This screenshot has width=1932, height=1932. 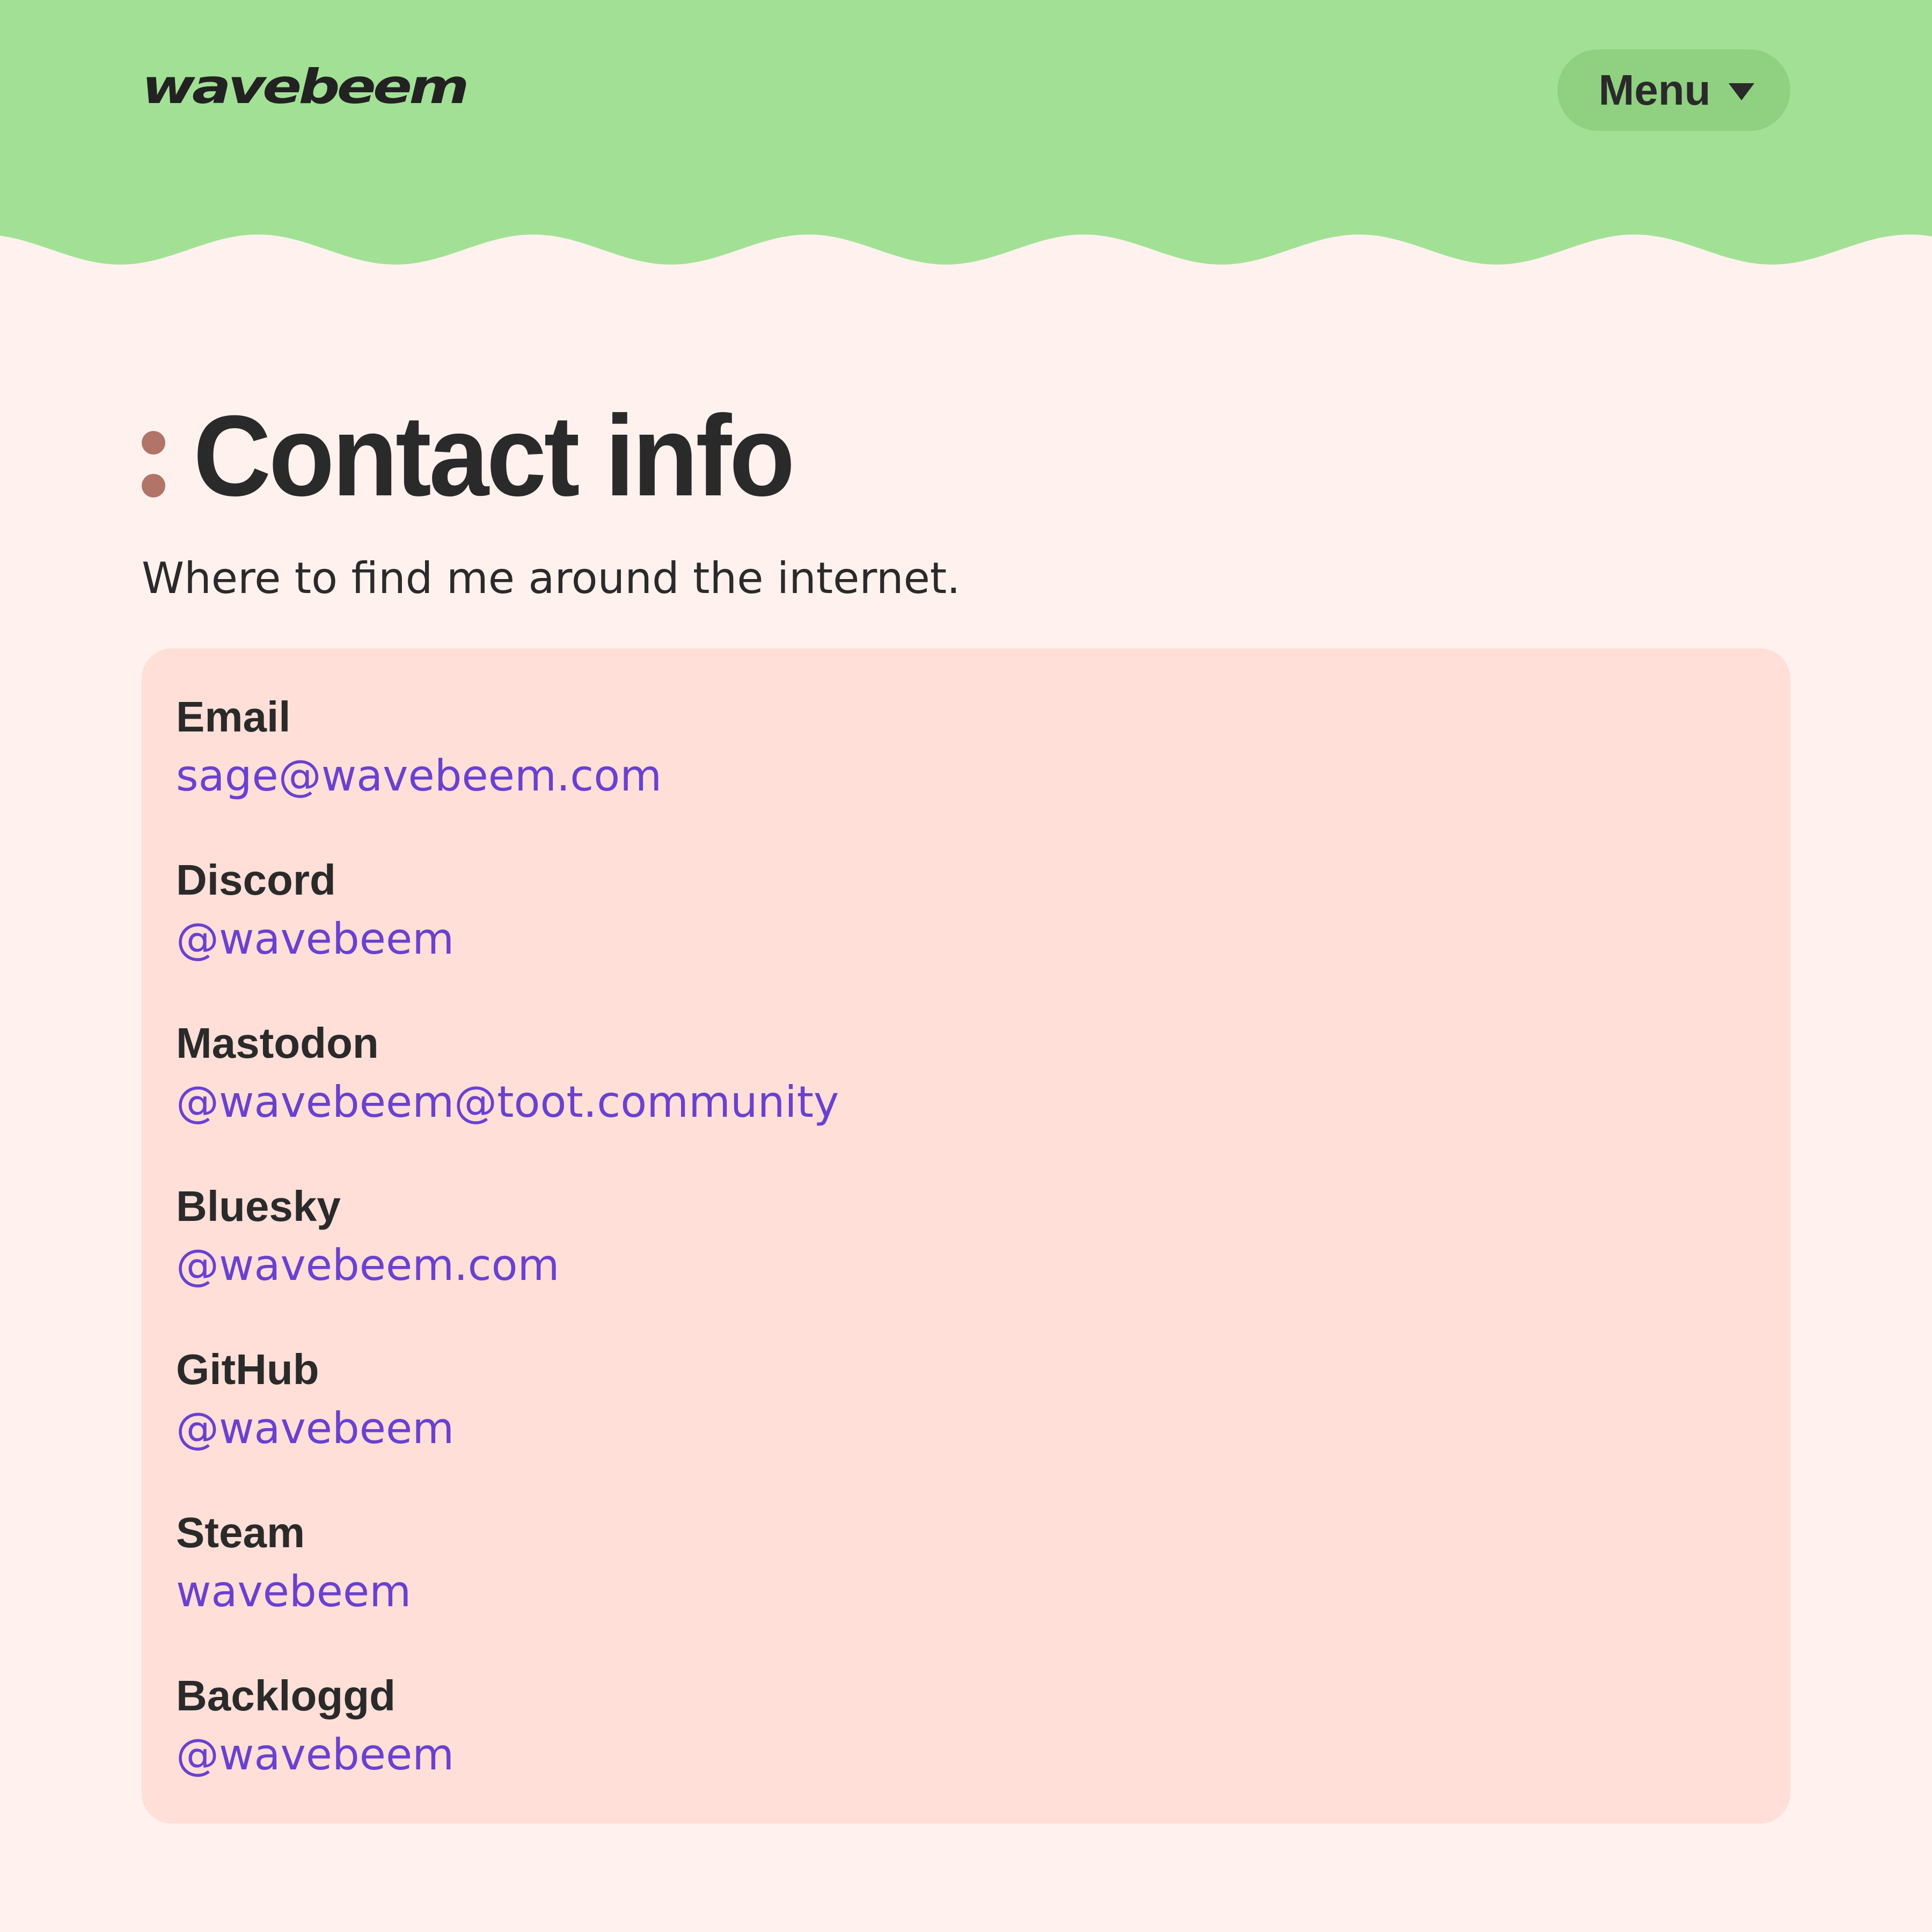 What do you see at coordinates (315, 939) in the screenshot?
I see `contact-link-discord: @wavebeem` at bounding box center [315, 939].